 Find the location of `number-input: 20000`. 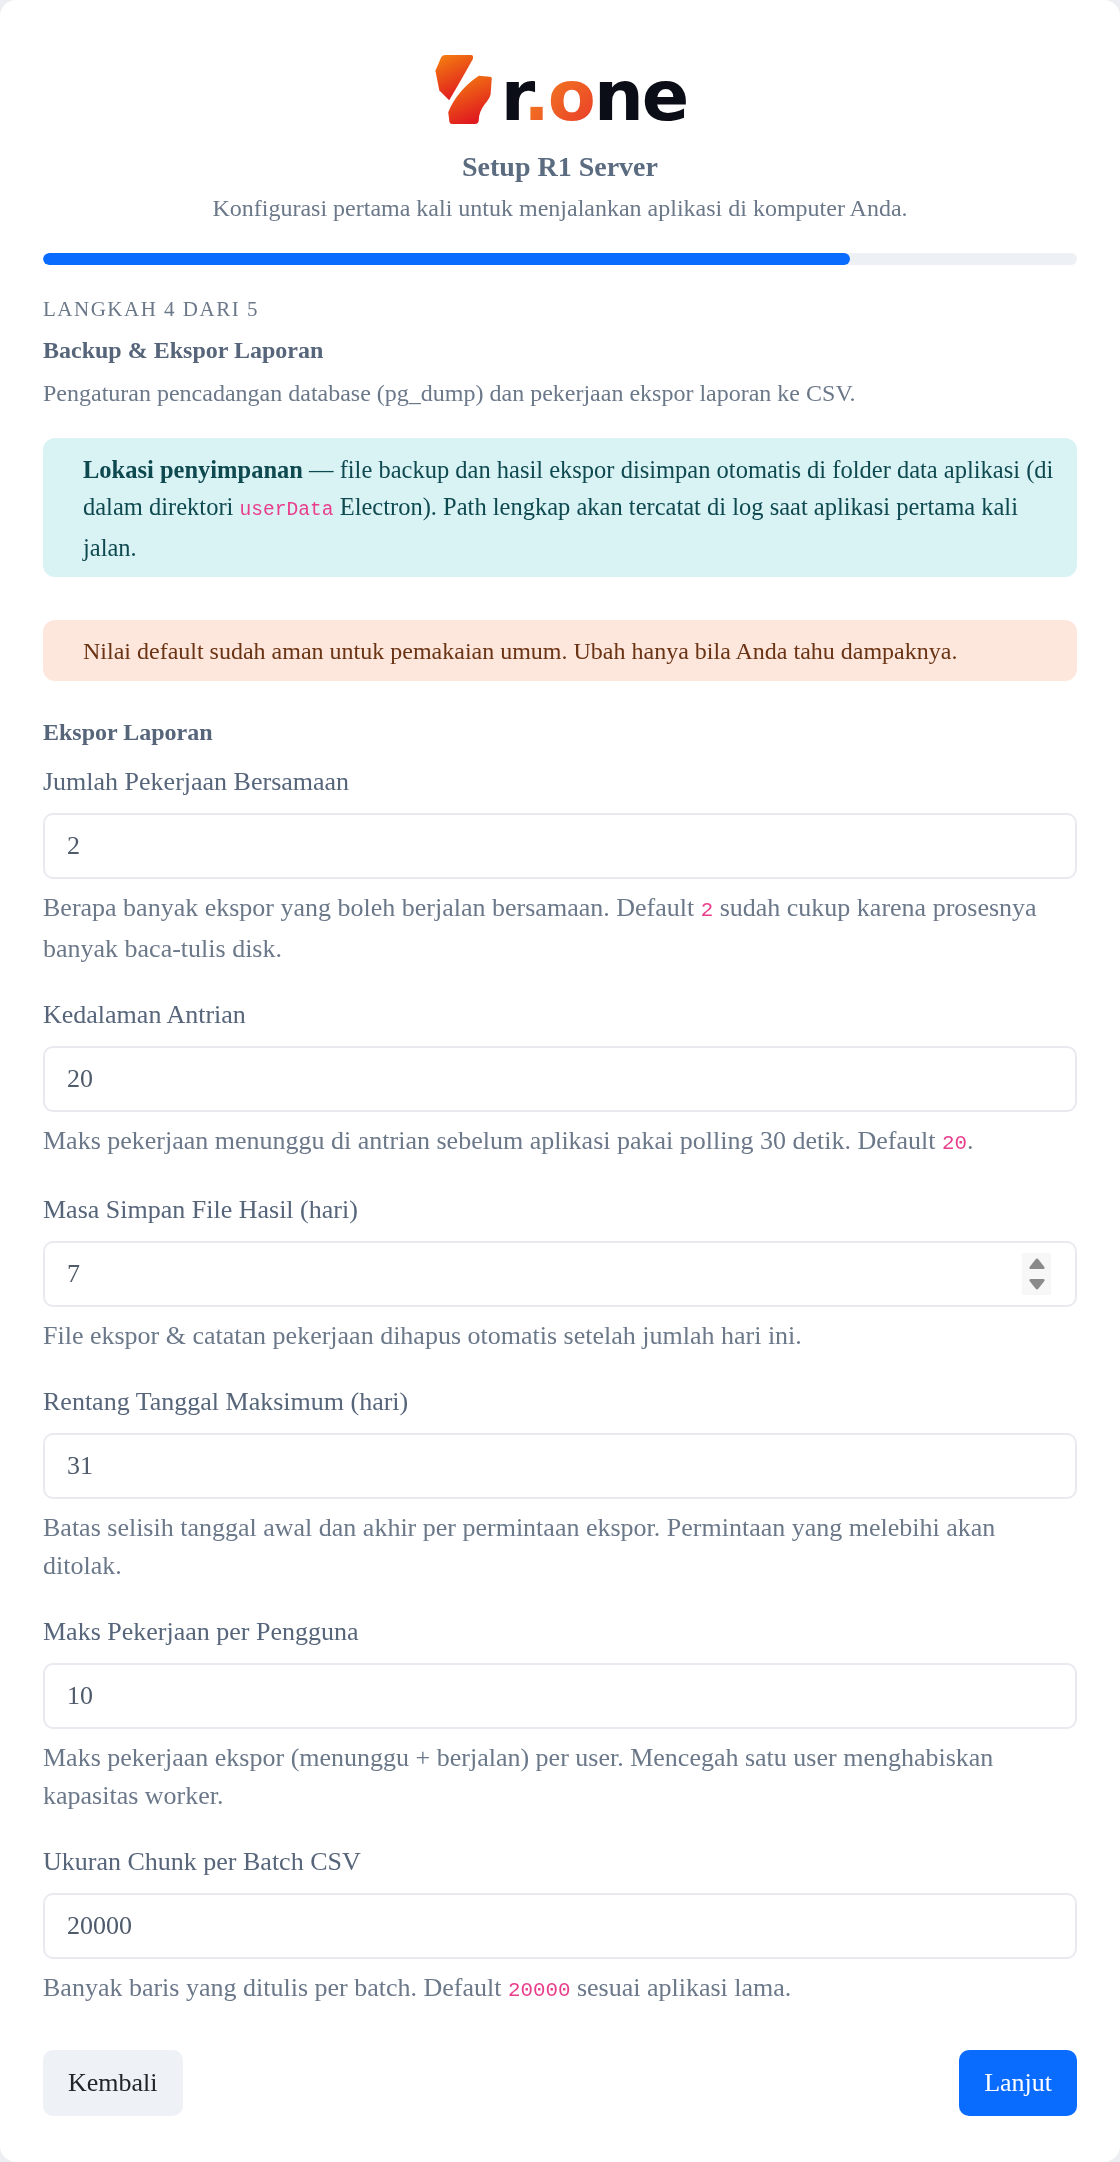

number-input: 20000 is located at coordinates (560, 1926).